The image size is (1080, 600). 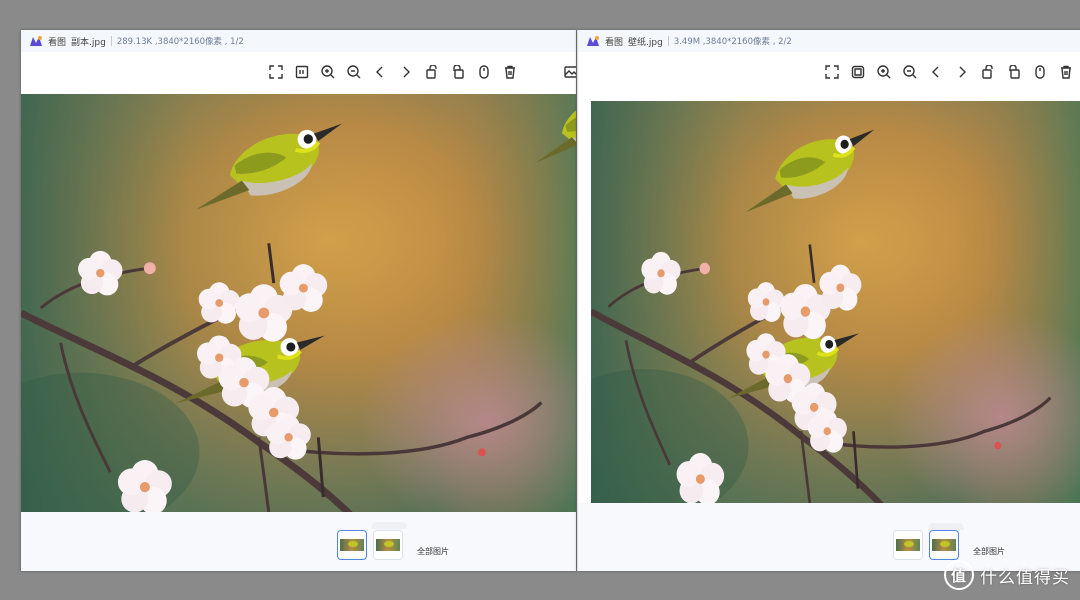 What do you see at coordinates (1025, 577) in the screenshot?
I see `watermark-text: 什么值得买` at bounding box center [1025, 577].